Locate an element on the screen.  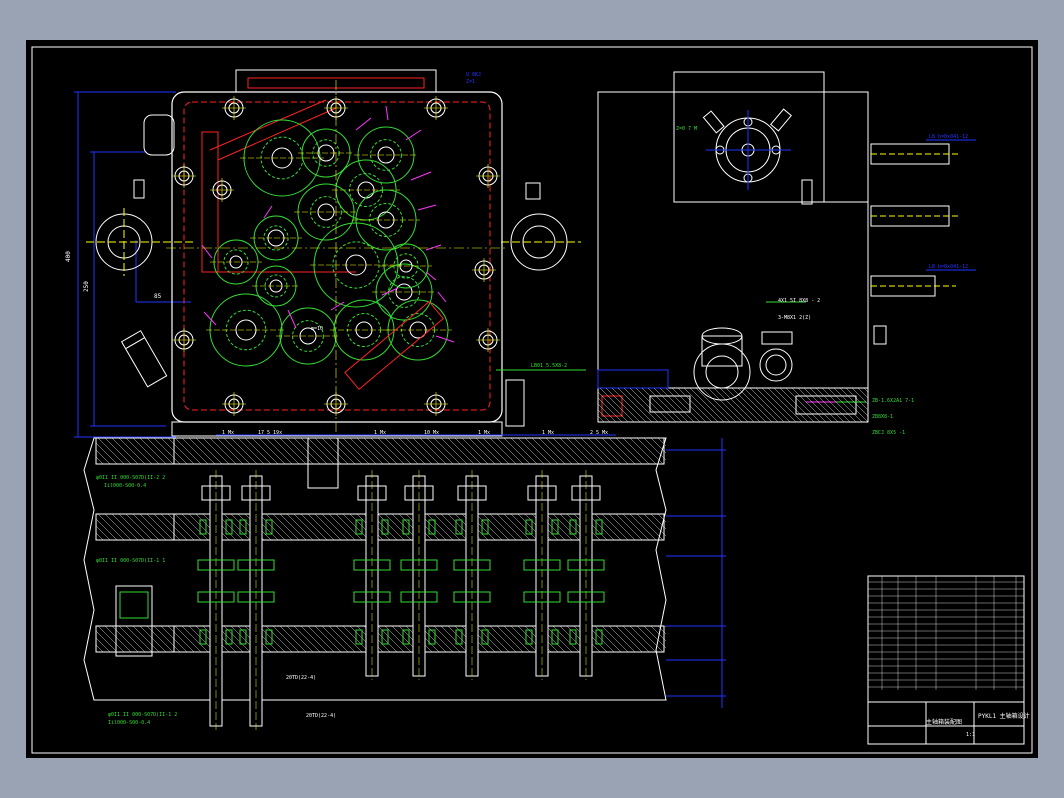
section-note-1: φ0I1 II 000-S07D(II-2 2 is located at coordinates (130, 478).